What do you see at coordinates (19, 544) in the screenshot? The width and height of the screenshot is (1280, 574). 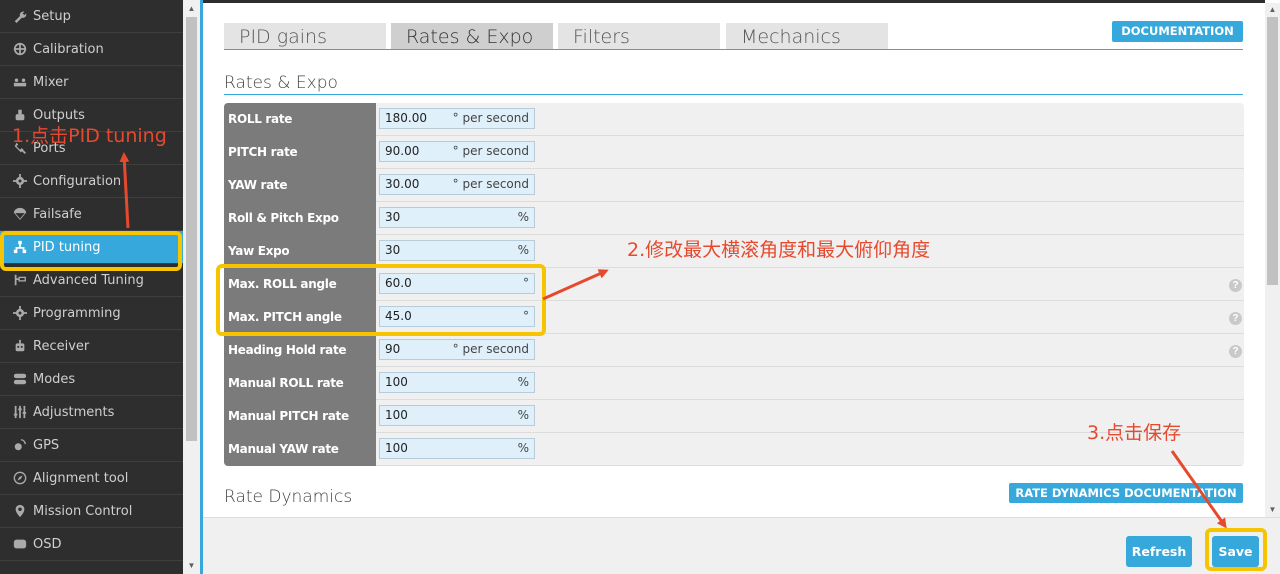 I see `osd-icon` at bounding box center [19, 544].